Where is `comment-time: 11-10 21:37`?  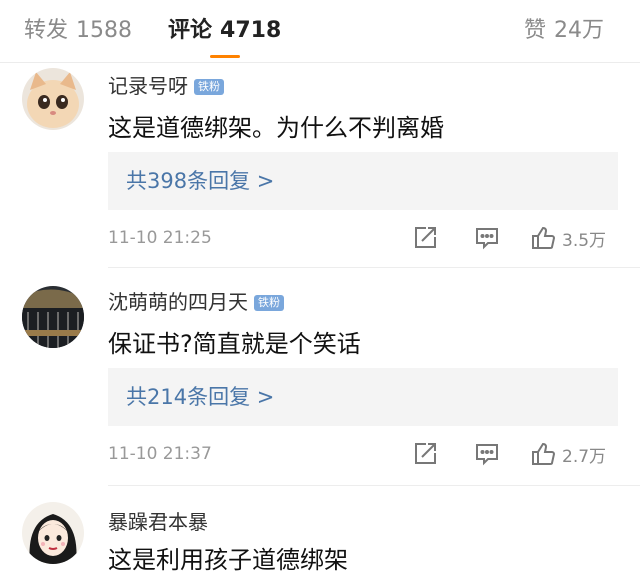 comment-time: 11-10 21:37 is located at coordinates (160, 454).